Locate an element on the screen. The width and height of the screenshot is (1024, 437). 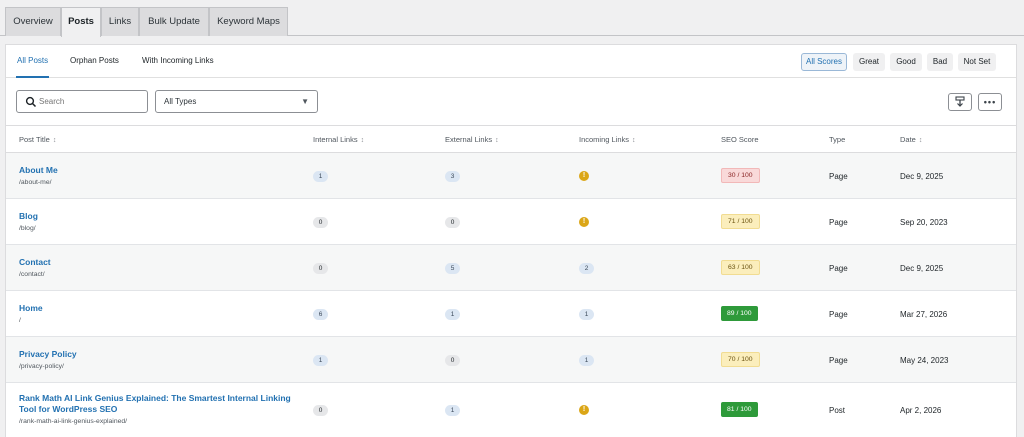
post-title-link: Home is located at coordinates (31, 308).